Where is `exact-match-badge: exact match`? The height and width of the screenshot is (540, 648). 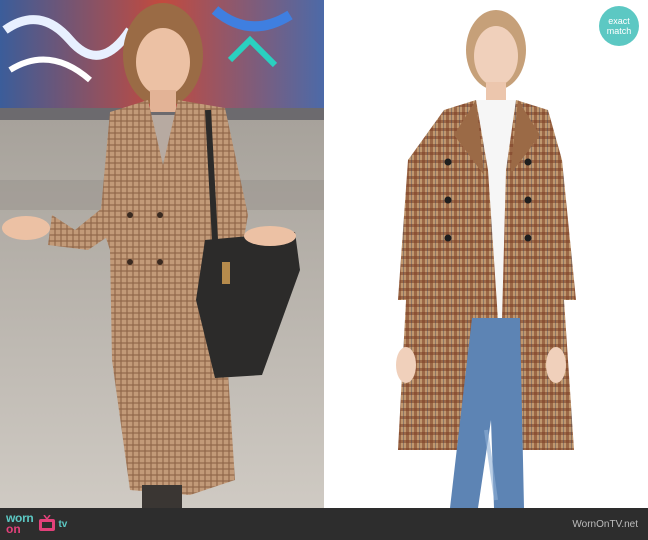
exact-match-badge: exact match is located at coordinates (619, 26).